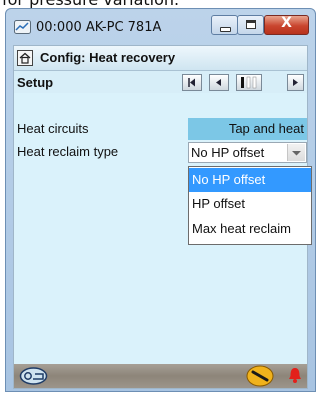  Describe the element at coordinates (33, 376) in the screenshot. I see `service-tool-icon` at that location.